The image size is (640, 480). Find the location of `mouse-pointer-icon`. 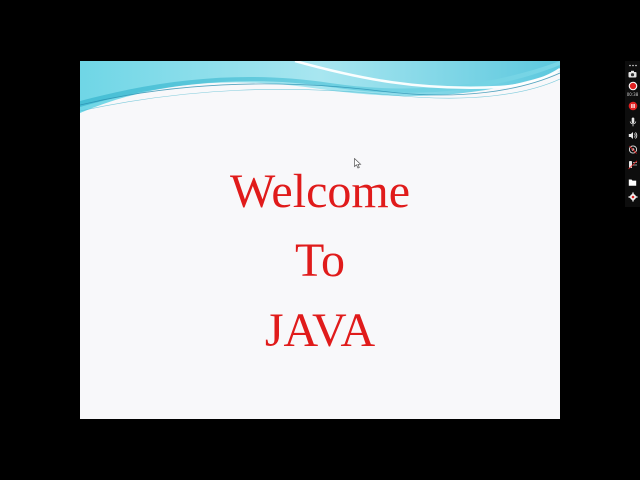

mouse-pointer-icon is located at coordinates (358, 163).